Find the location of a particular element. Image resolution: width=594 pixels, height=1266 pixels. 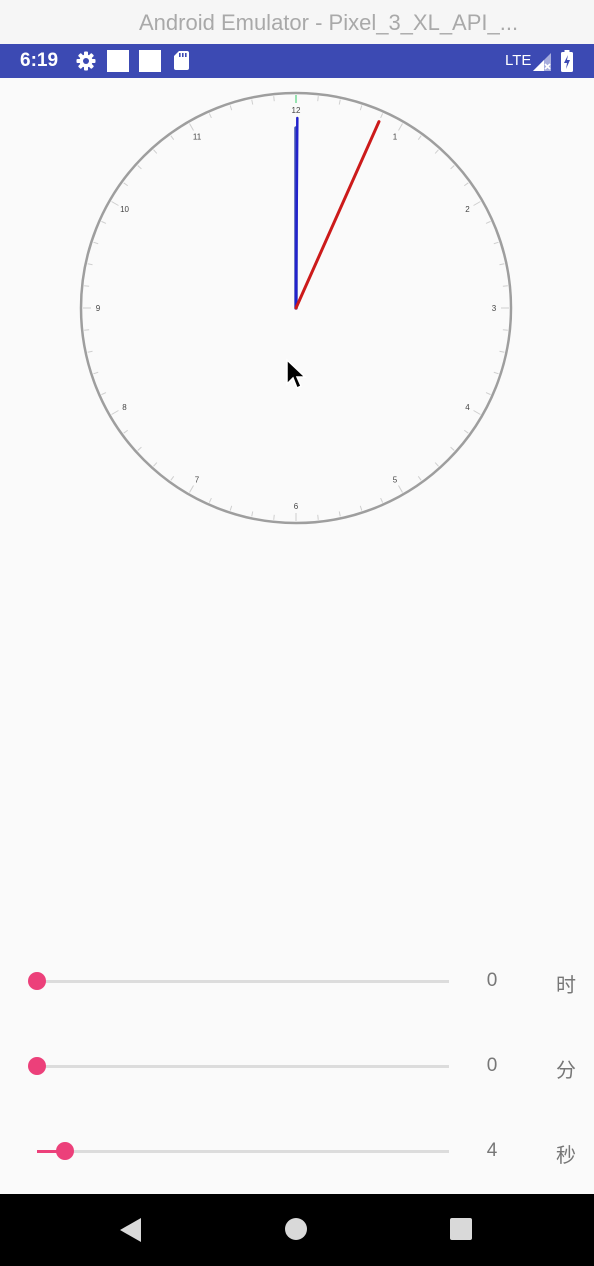

clock-number: 9 is located at coordinates (98, 308).